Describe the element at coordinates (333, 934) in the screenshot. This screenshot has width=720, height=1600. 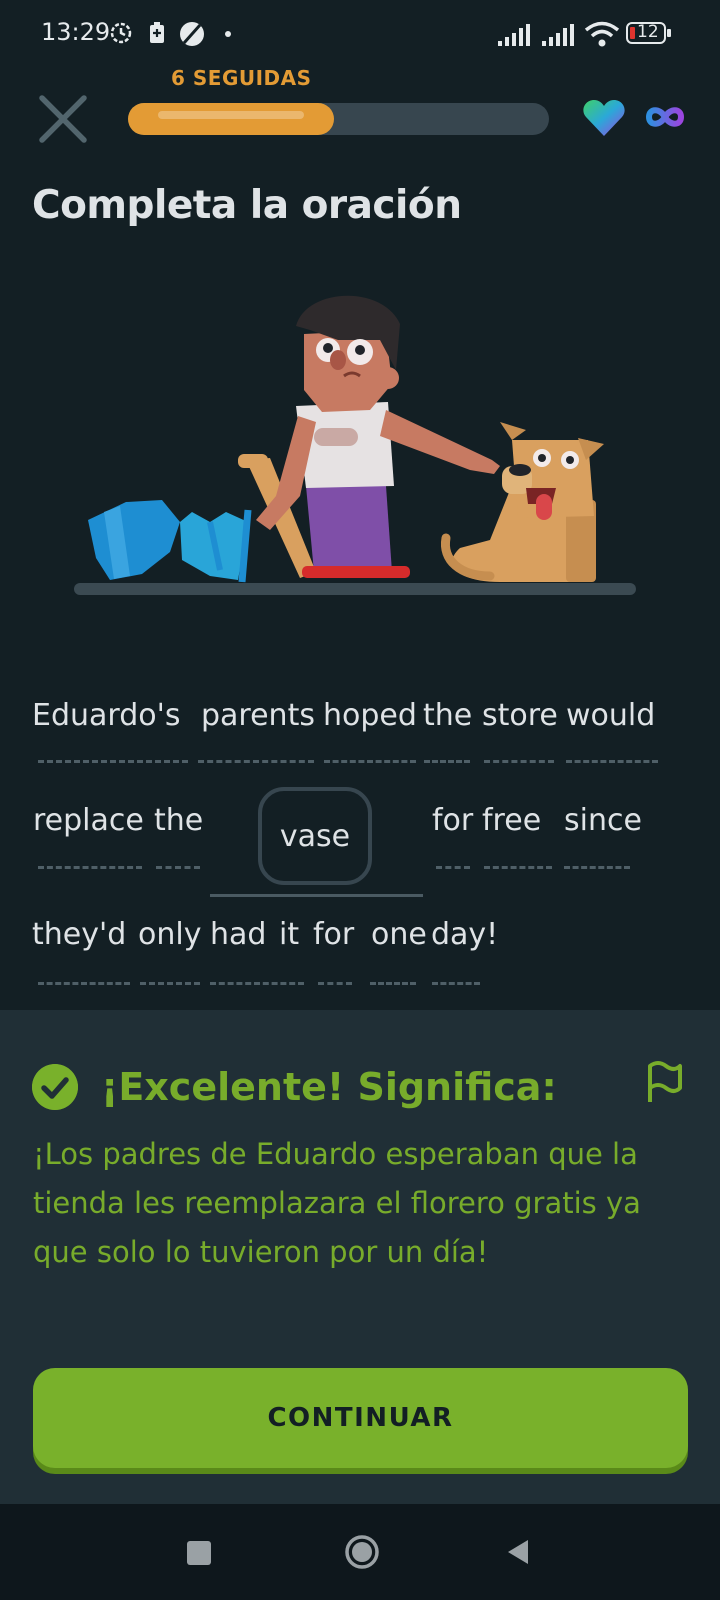
I see `word-for-2: for` at that location.